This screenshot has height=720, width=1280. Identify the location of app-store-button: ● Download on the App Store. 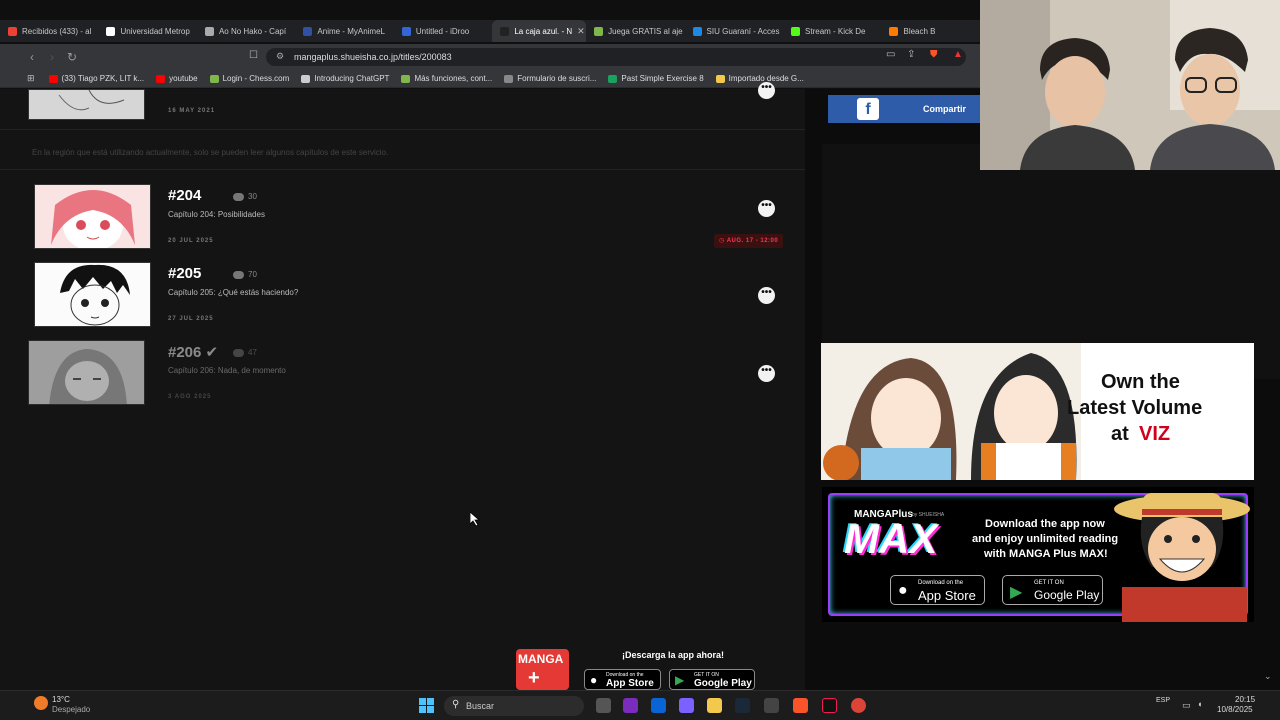
(622, 679).